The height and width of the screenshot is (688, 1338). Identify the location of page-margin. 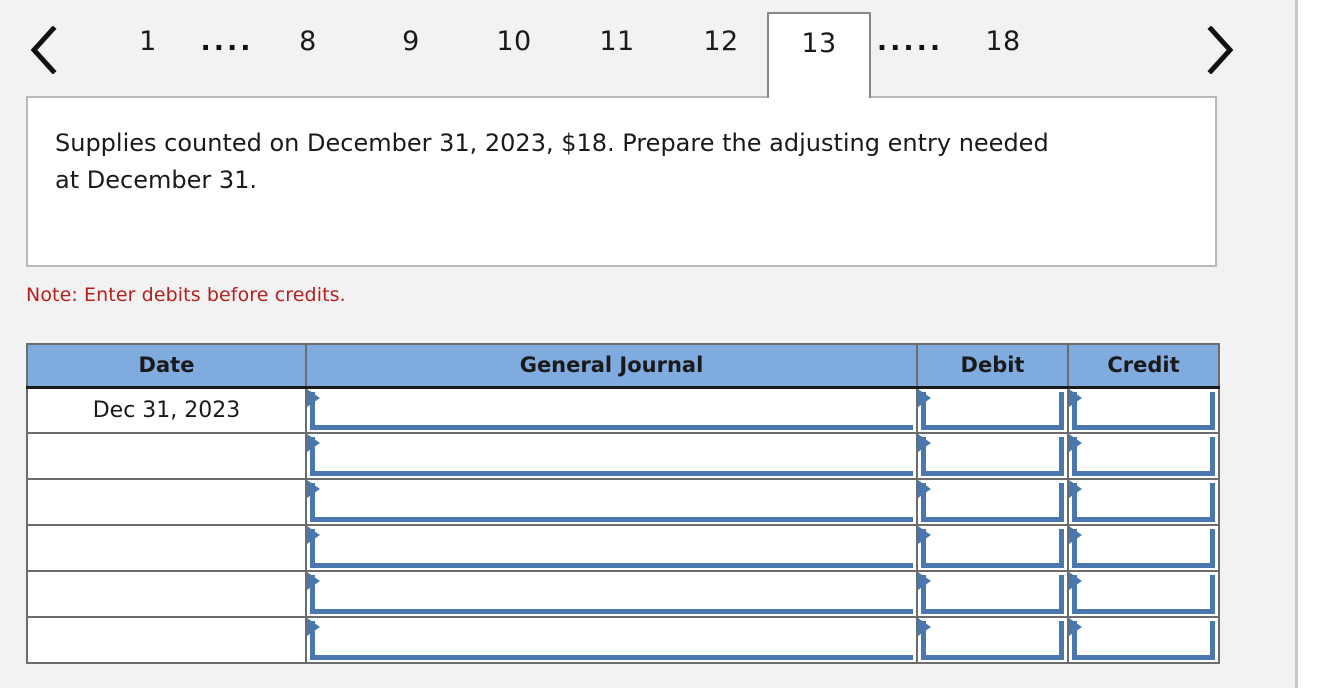
(1318, 344).